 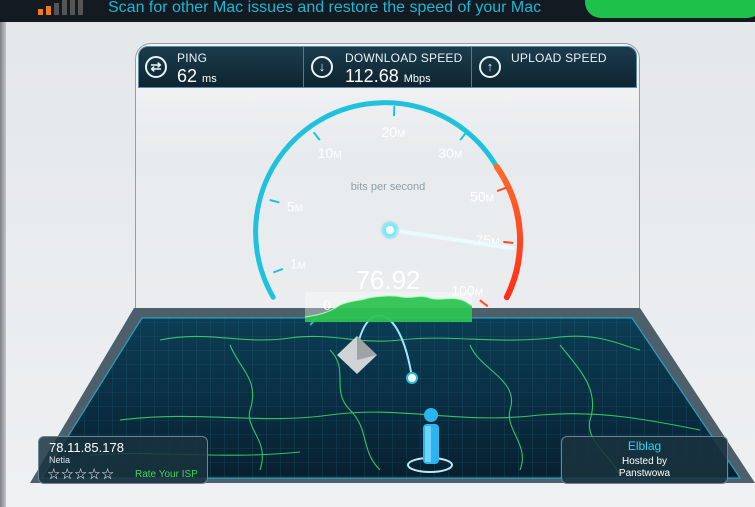 I want to click on speed-history-graph, so click(x=388, y=307).